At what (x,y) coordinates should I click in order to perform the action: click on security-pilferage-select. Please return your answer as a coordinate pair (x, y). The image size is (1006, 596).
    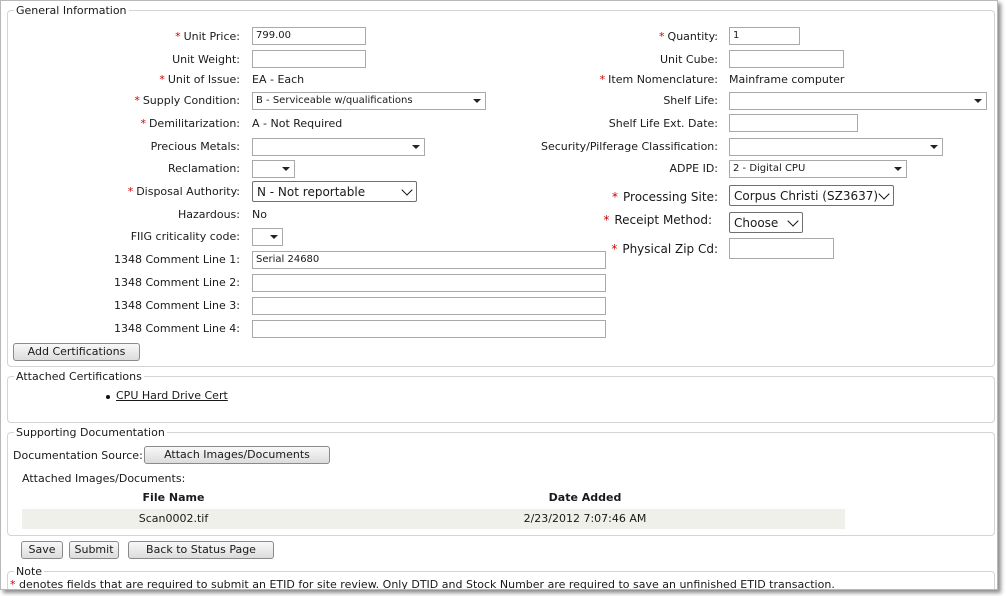
    Looking at the image, I should click on (836, 147).